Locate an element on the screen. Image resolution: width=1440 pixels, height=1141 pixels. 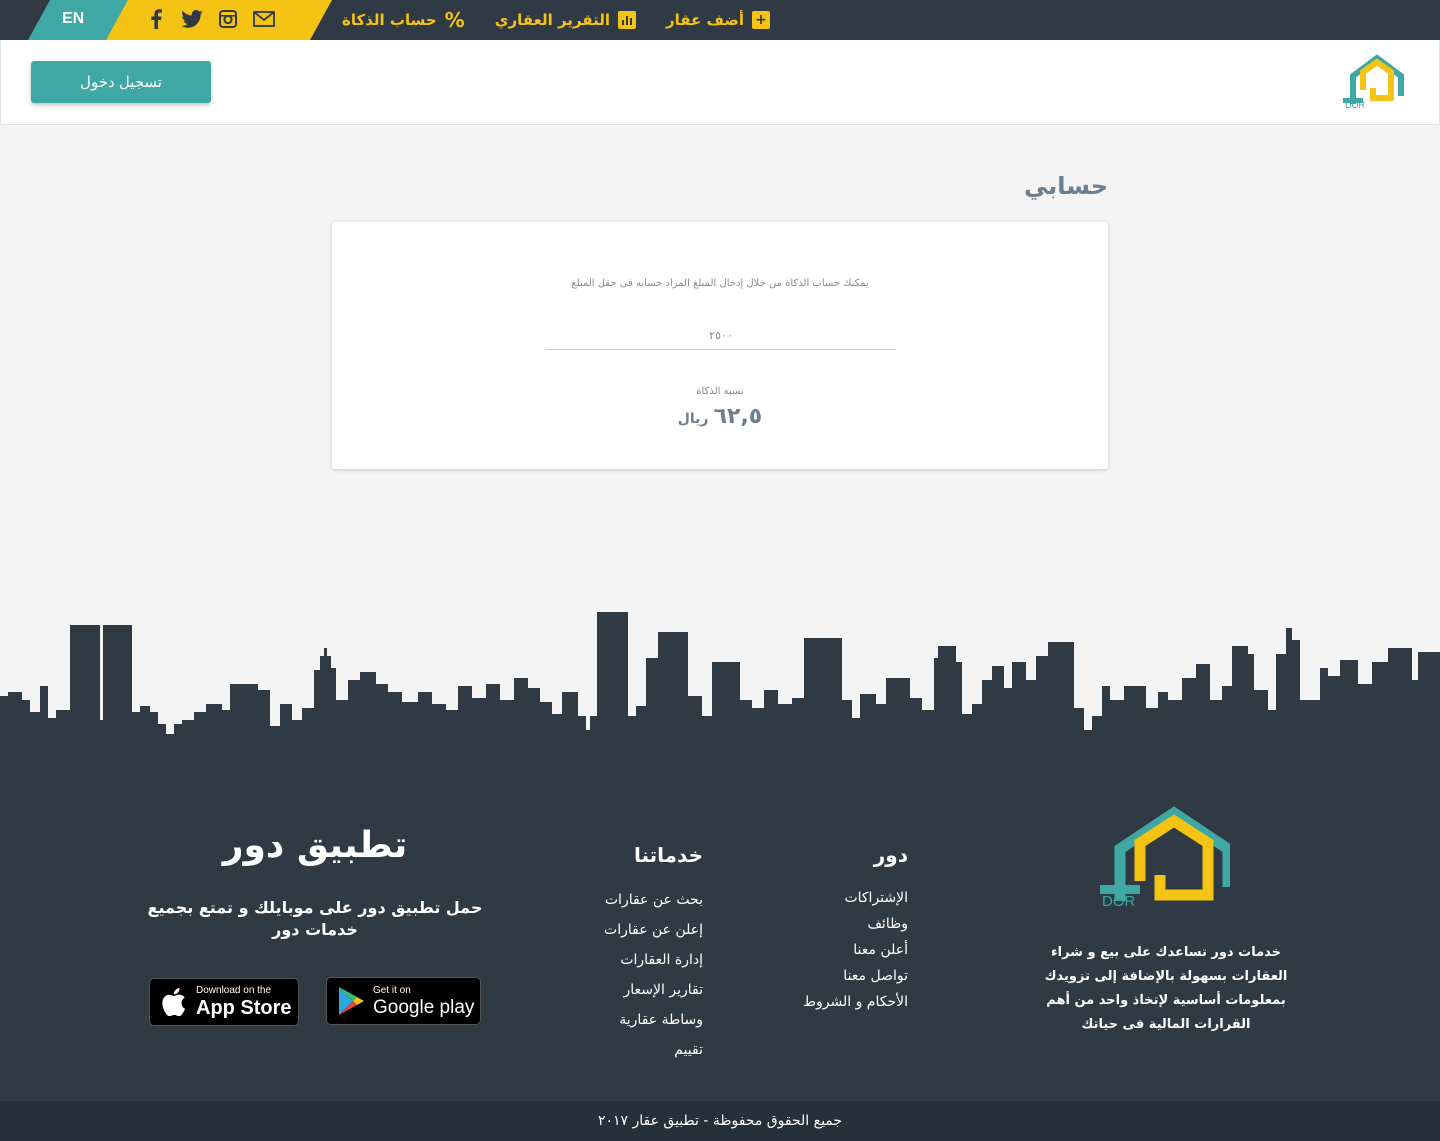
footer-link-management: إدارة العقارات is located at coordinates (631, 960).